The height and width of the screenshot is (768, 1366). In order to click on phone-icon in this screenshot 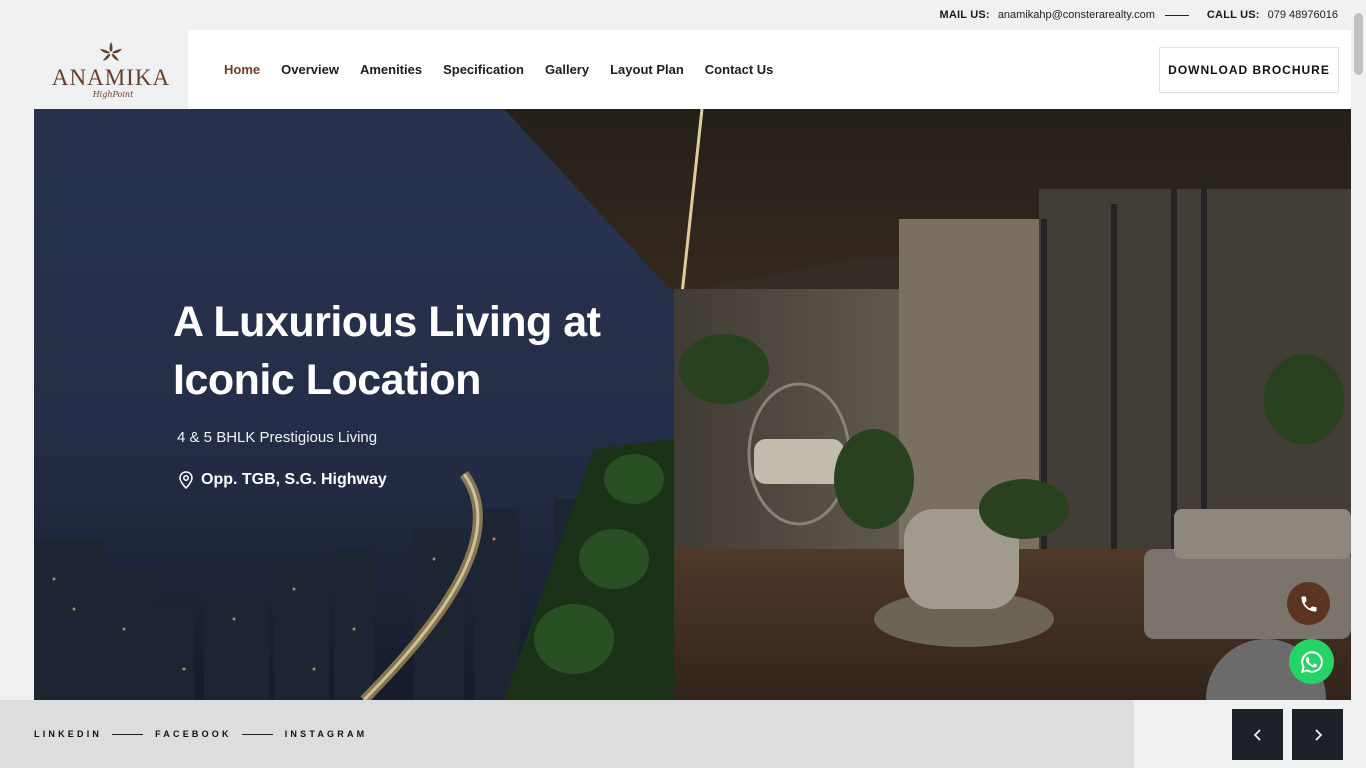, I will do `click(1308, 603)`.